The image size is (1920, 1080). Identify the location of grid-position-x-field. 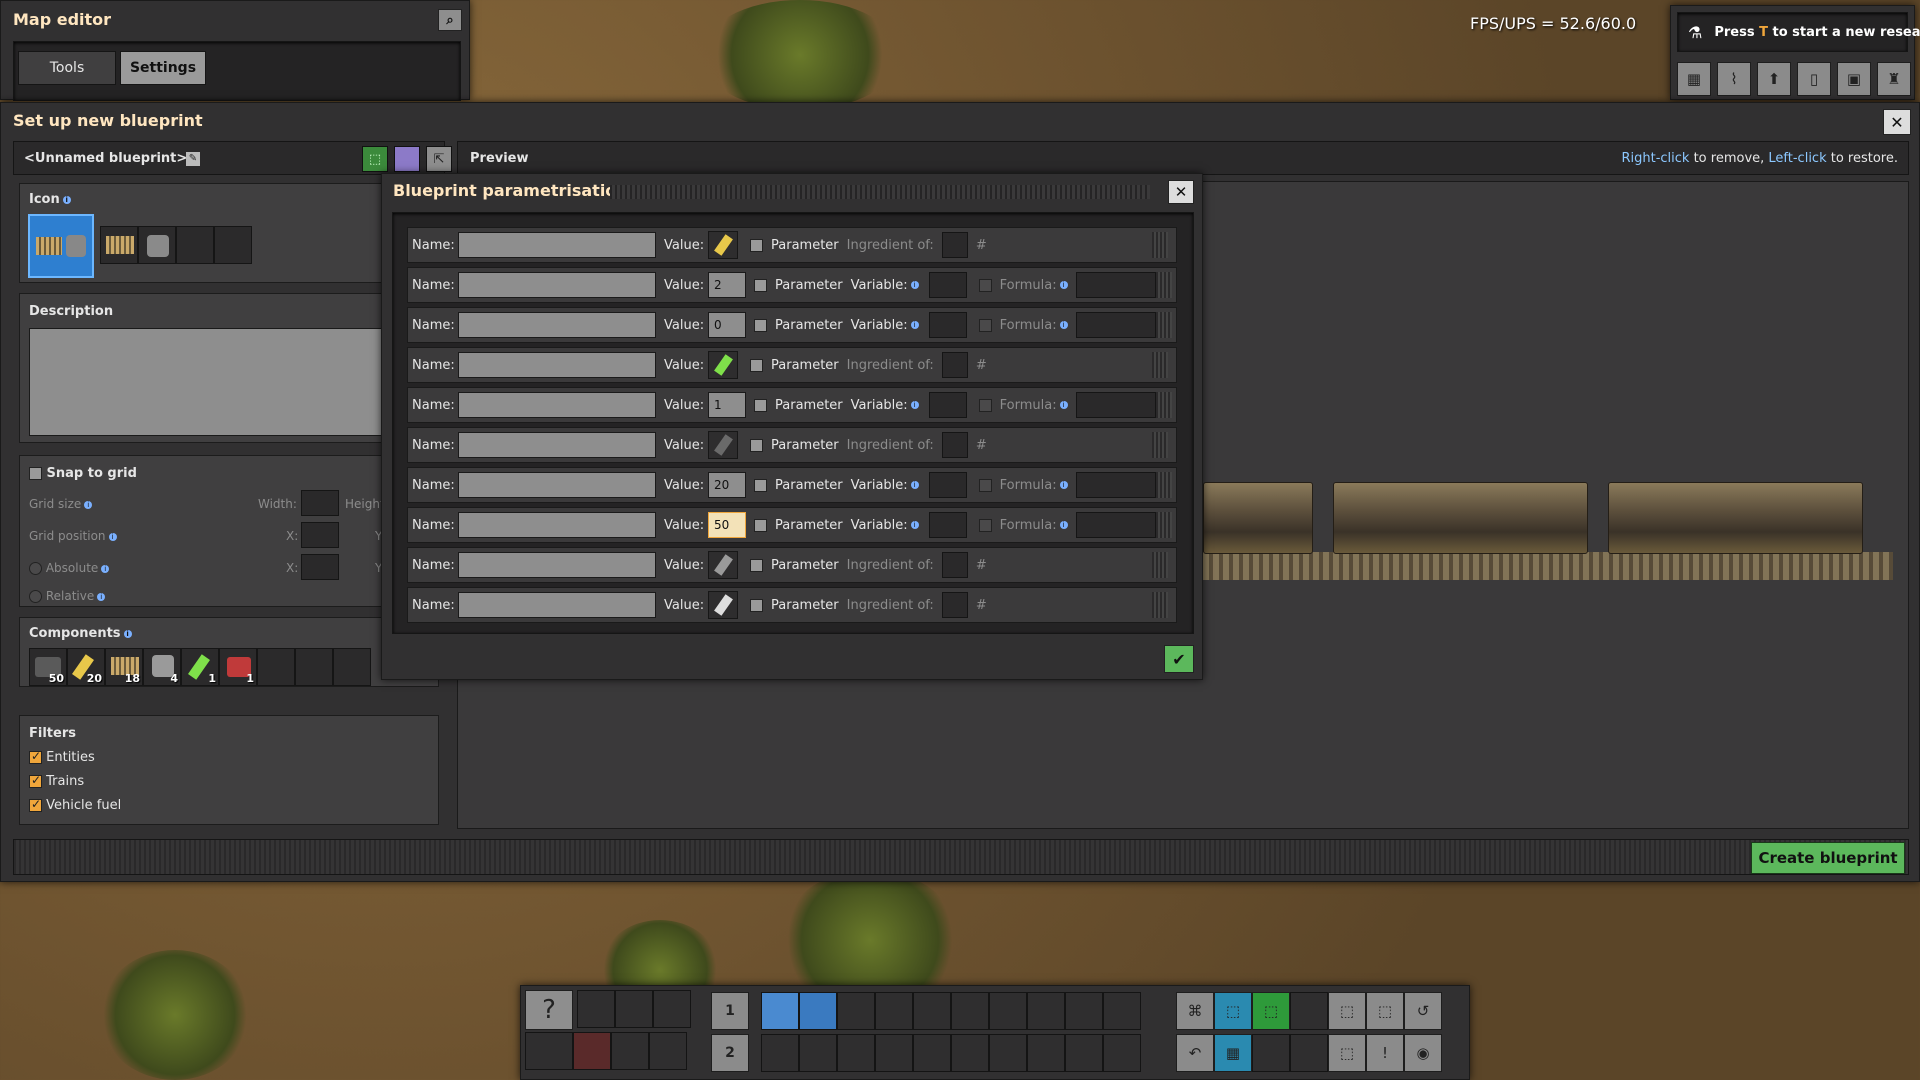
(320, 535).